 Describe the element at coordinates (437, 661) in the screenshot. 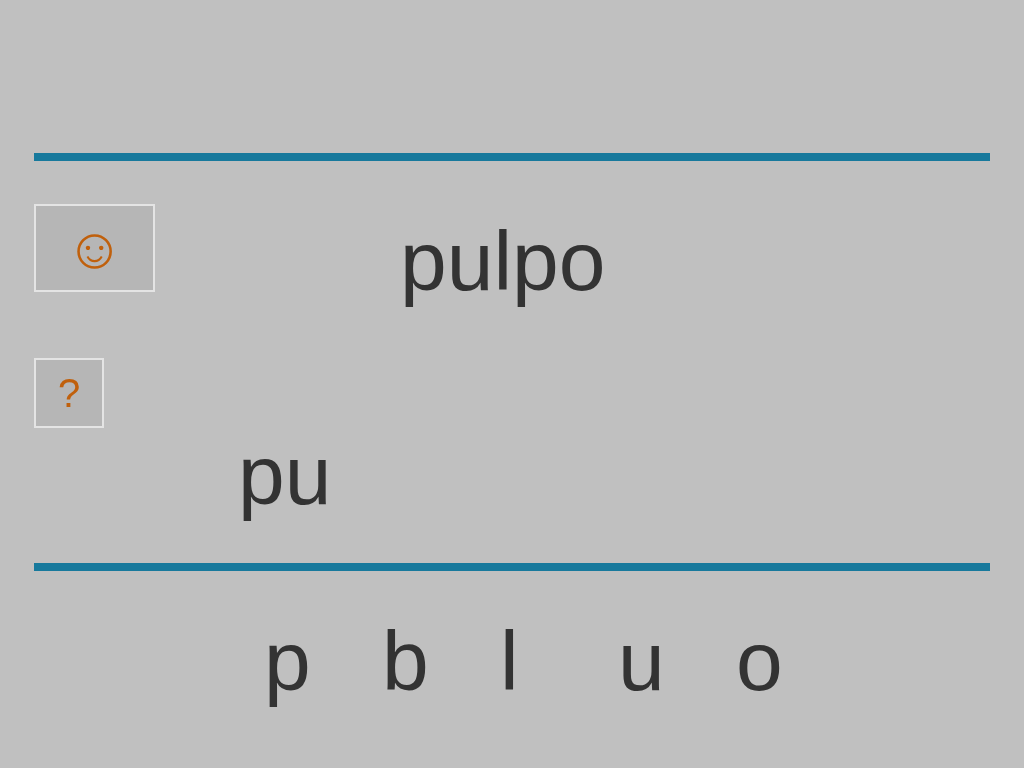

I see `letter-tile: b` at that location.